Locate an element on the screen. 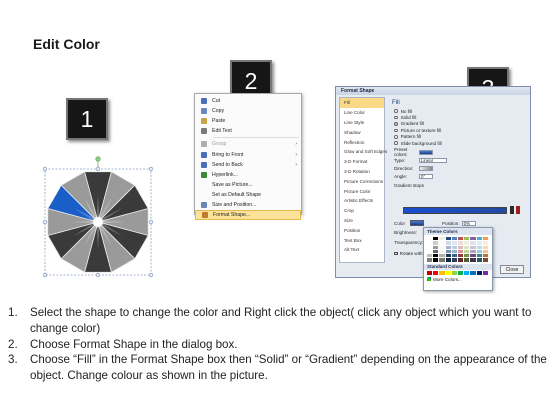 The height and width of the screenshot is (420, 560). rotation-handle is located at coordinates (98, 159).